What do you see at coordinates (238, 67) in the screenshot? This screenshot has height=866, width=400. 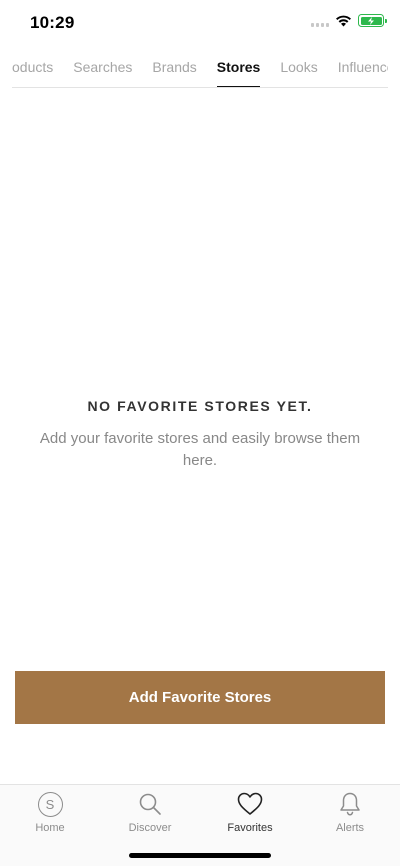 I see `tab-stores: Stores` at bounding box center [238, 67].